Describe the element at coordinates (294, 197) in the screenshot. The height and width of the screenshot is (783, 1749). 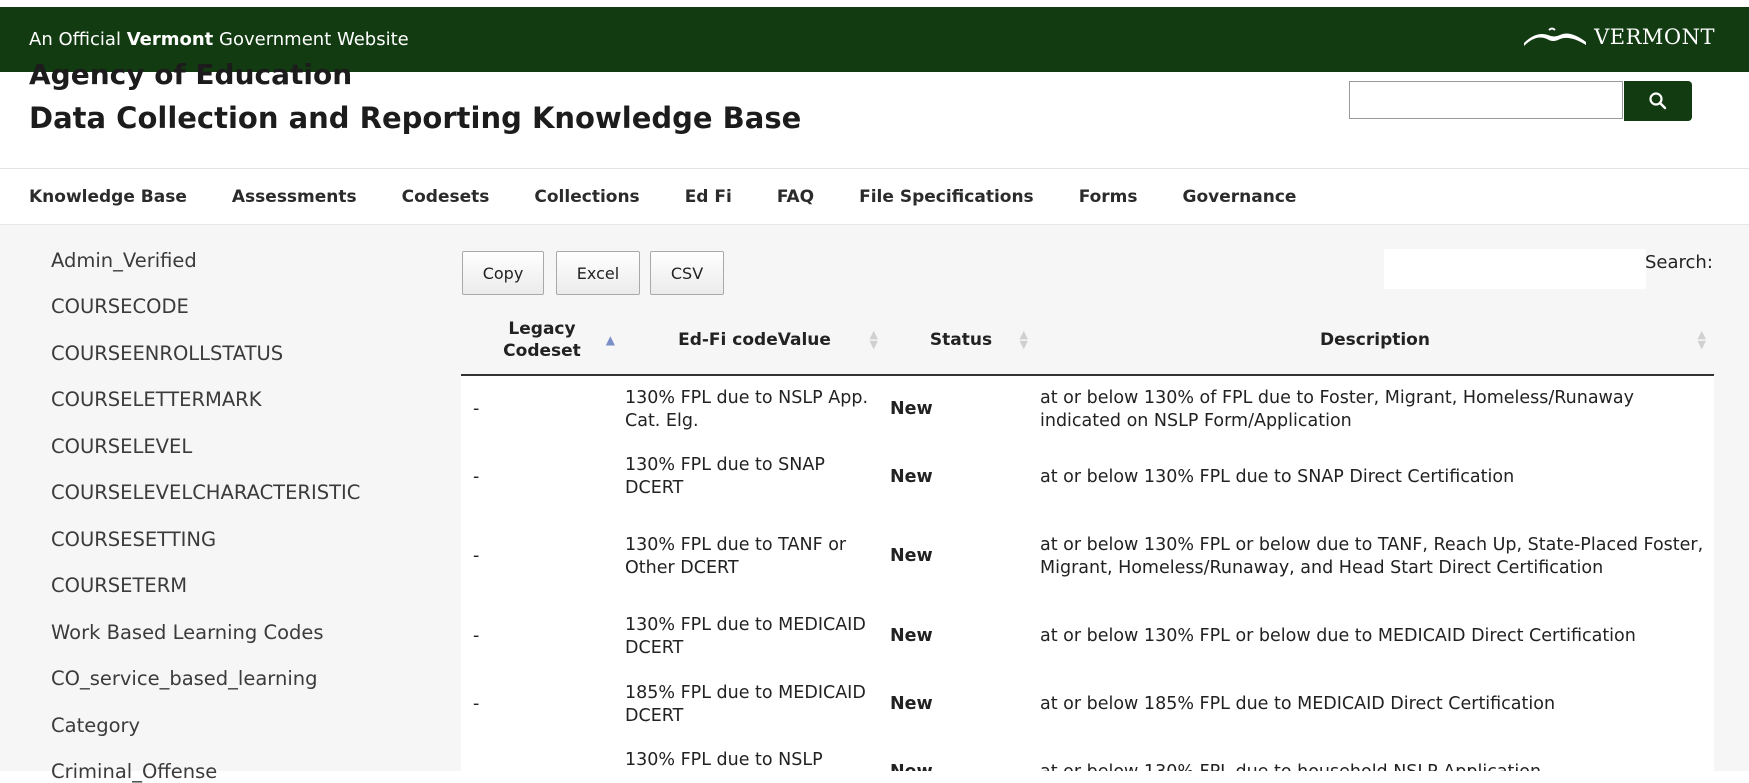
I see `nav-item-assessments: Assessments` at that location.